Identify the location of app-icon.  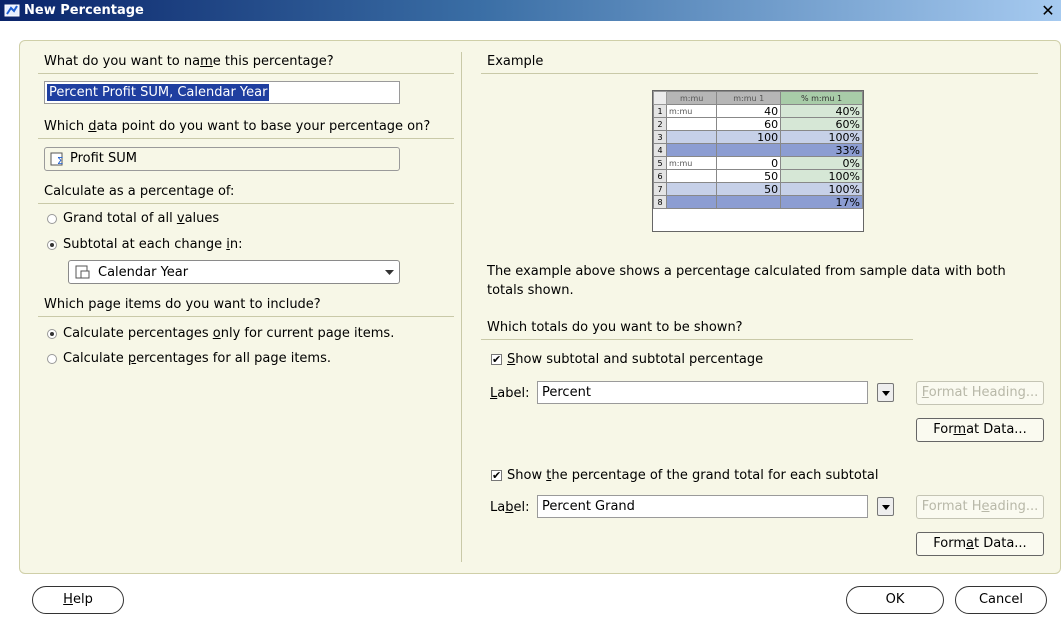
(12, 10).